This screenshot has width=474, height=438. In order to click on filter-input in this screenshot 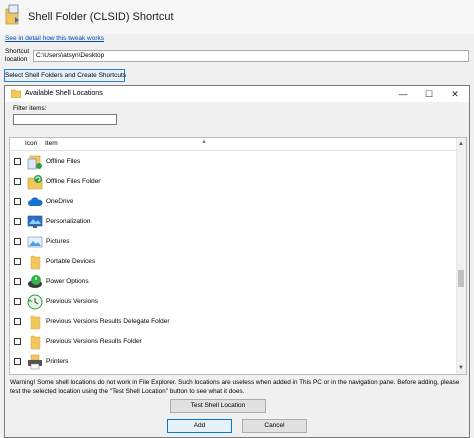, I will do `click(65, 119)`.